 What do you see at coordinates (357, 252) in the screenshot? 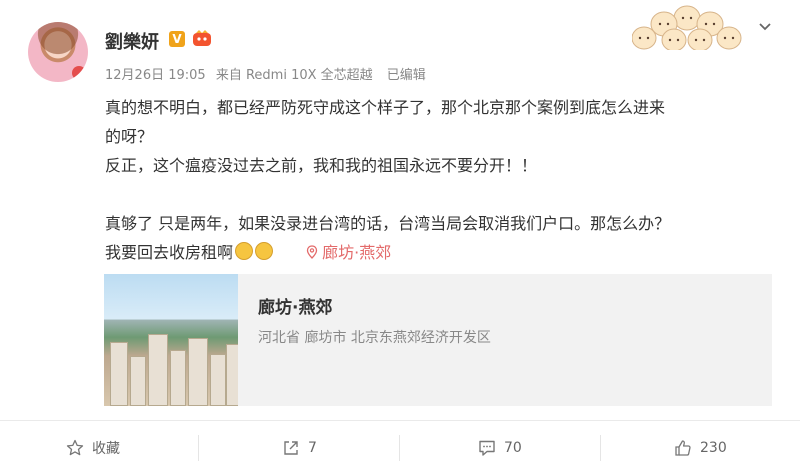
I see `location-text: 廊坊·燕郊` at bounding box center [357, 252].